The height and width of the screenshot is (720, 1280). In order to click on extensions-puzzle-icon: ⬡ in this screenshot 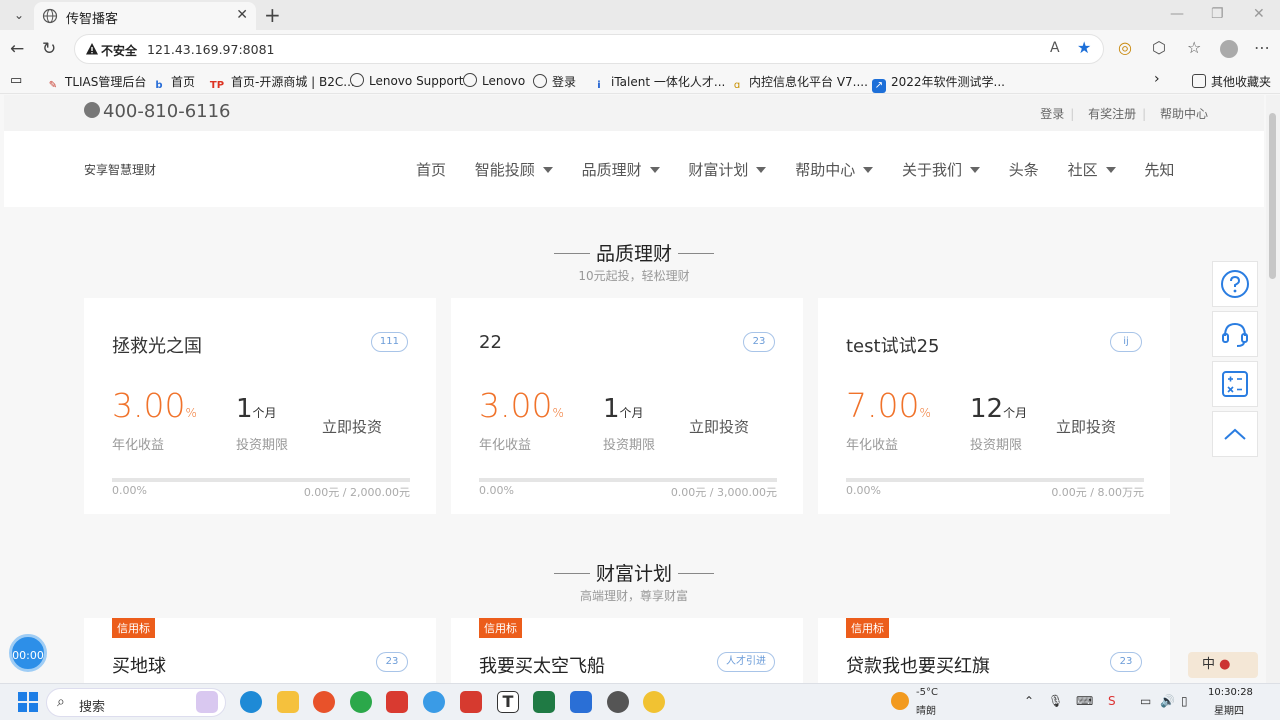, I will do `click(1159, 47)`.